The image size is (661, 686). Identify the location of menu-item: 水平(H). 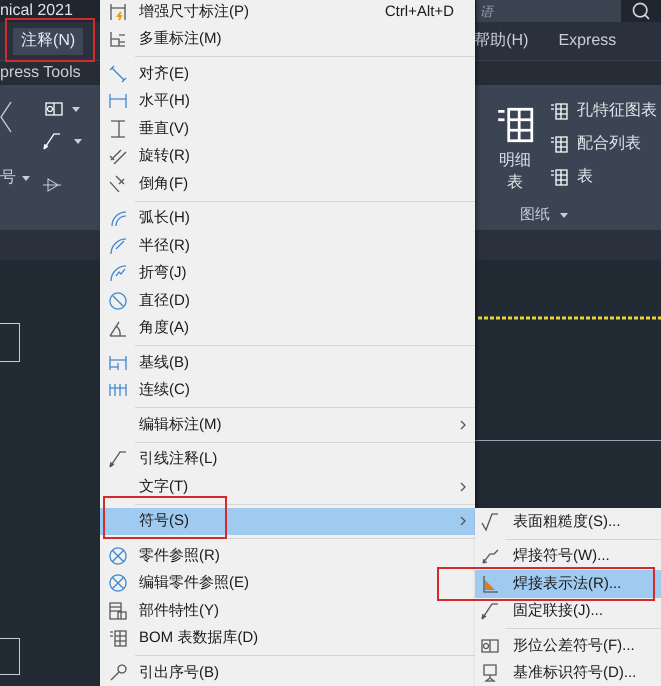
(287, 101).